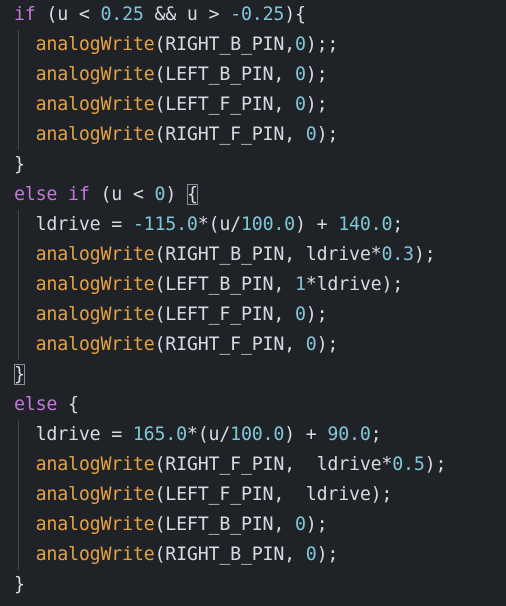 The width and height of the screenshot is (506, 606). I want to click on code-token: (RIGHT_B_PIN, ldrive*, so click(268, 254).